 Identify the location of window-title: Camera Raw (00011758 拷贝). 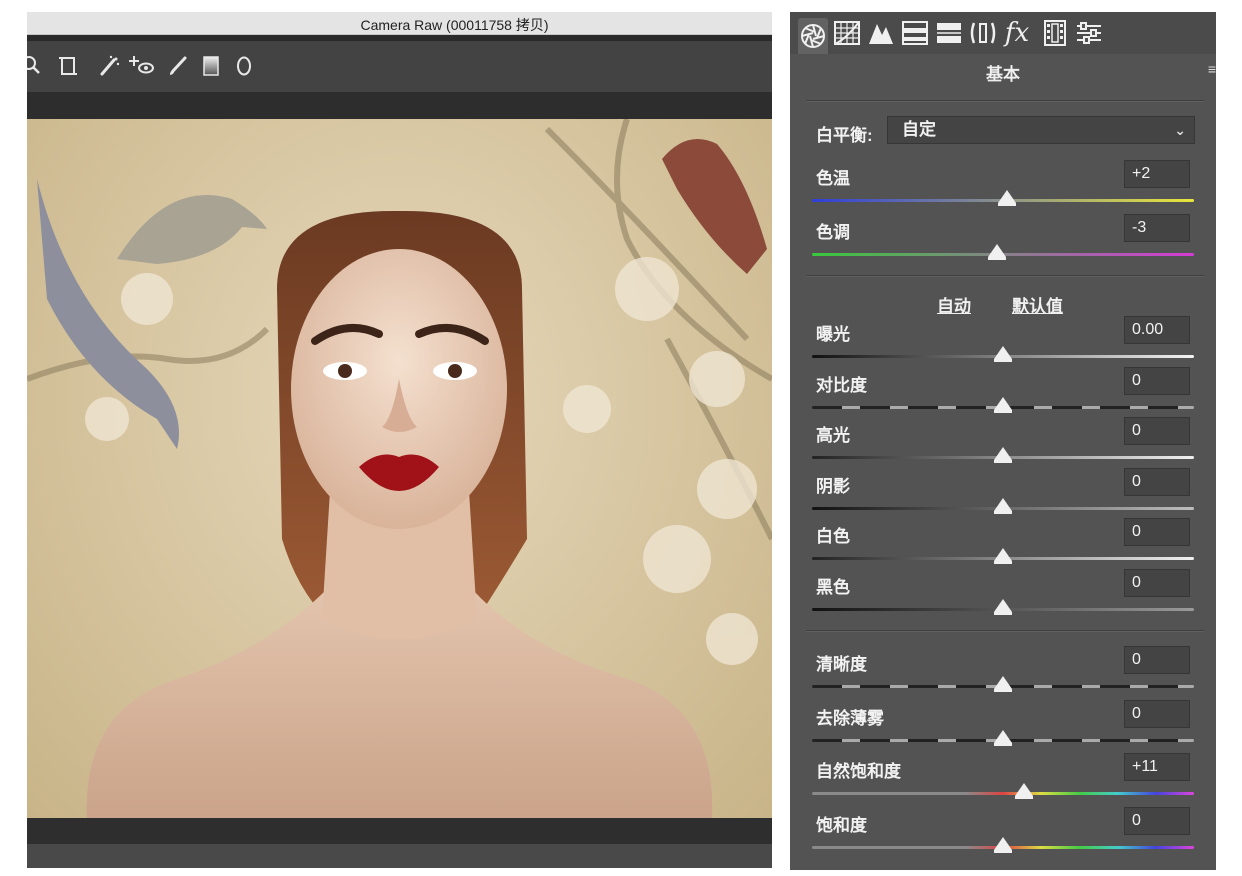
(454, 25).